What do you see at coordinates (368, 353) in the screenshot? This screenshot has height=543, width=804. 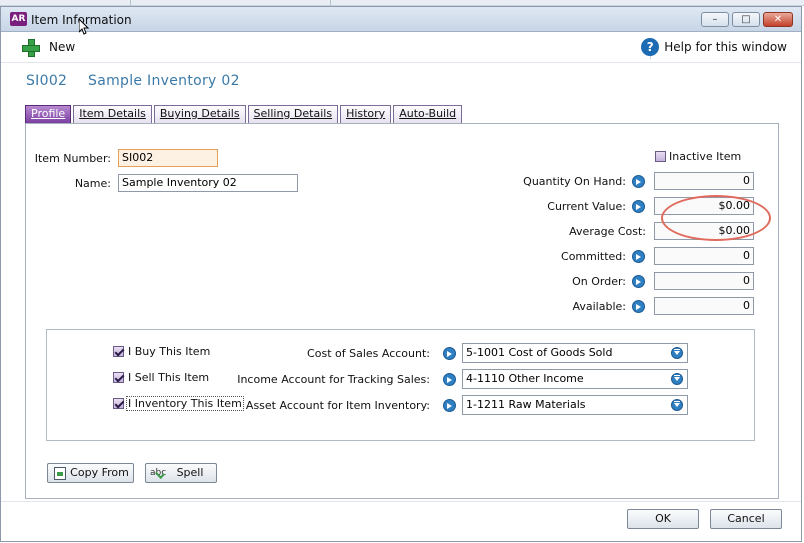 I see `cost-of-sales-label: Cost of Sales Account:` at bounding box center [368, 353].